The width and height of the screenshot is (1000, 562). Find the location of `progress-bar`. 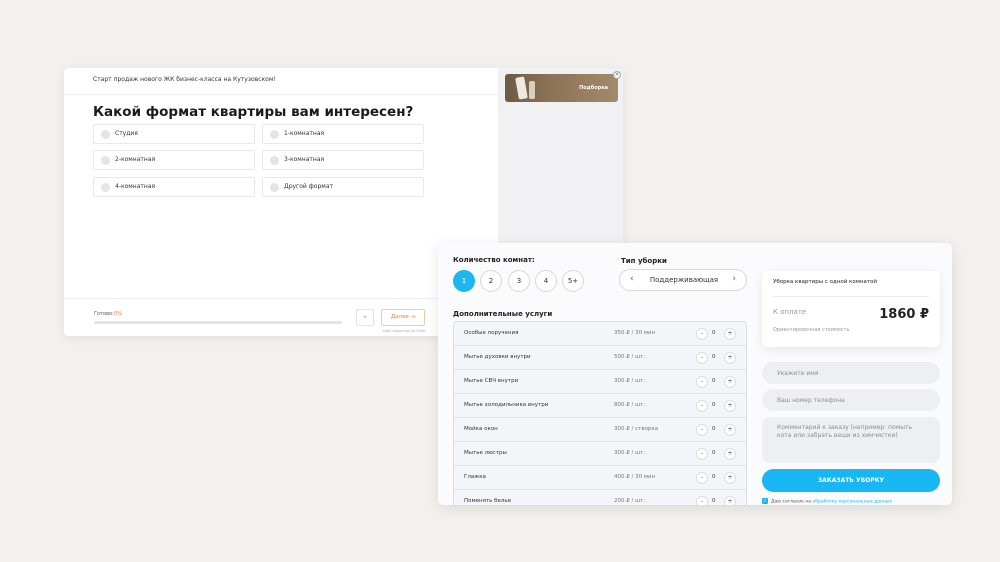

progress-bar is located at coordinates (218, 322).